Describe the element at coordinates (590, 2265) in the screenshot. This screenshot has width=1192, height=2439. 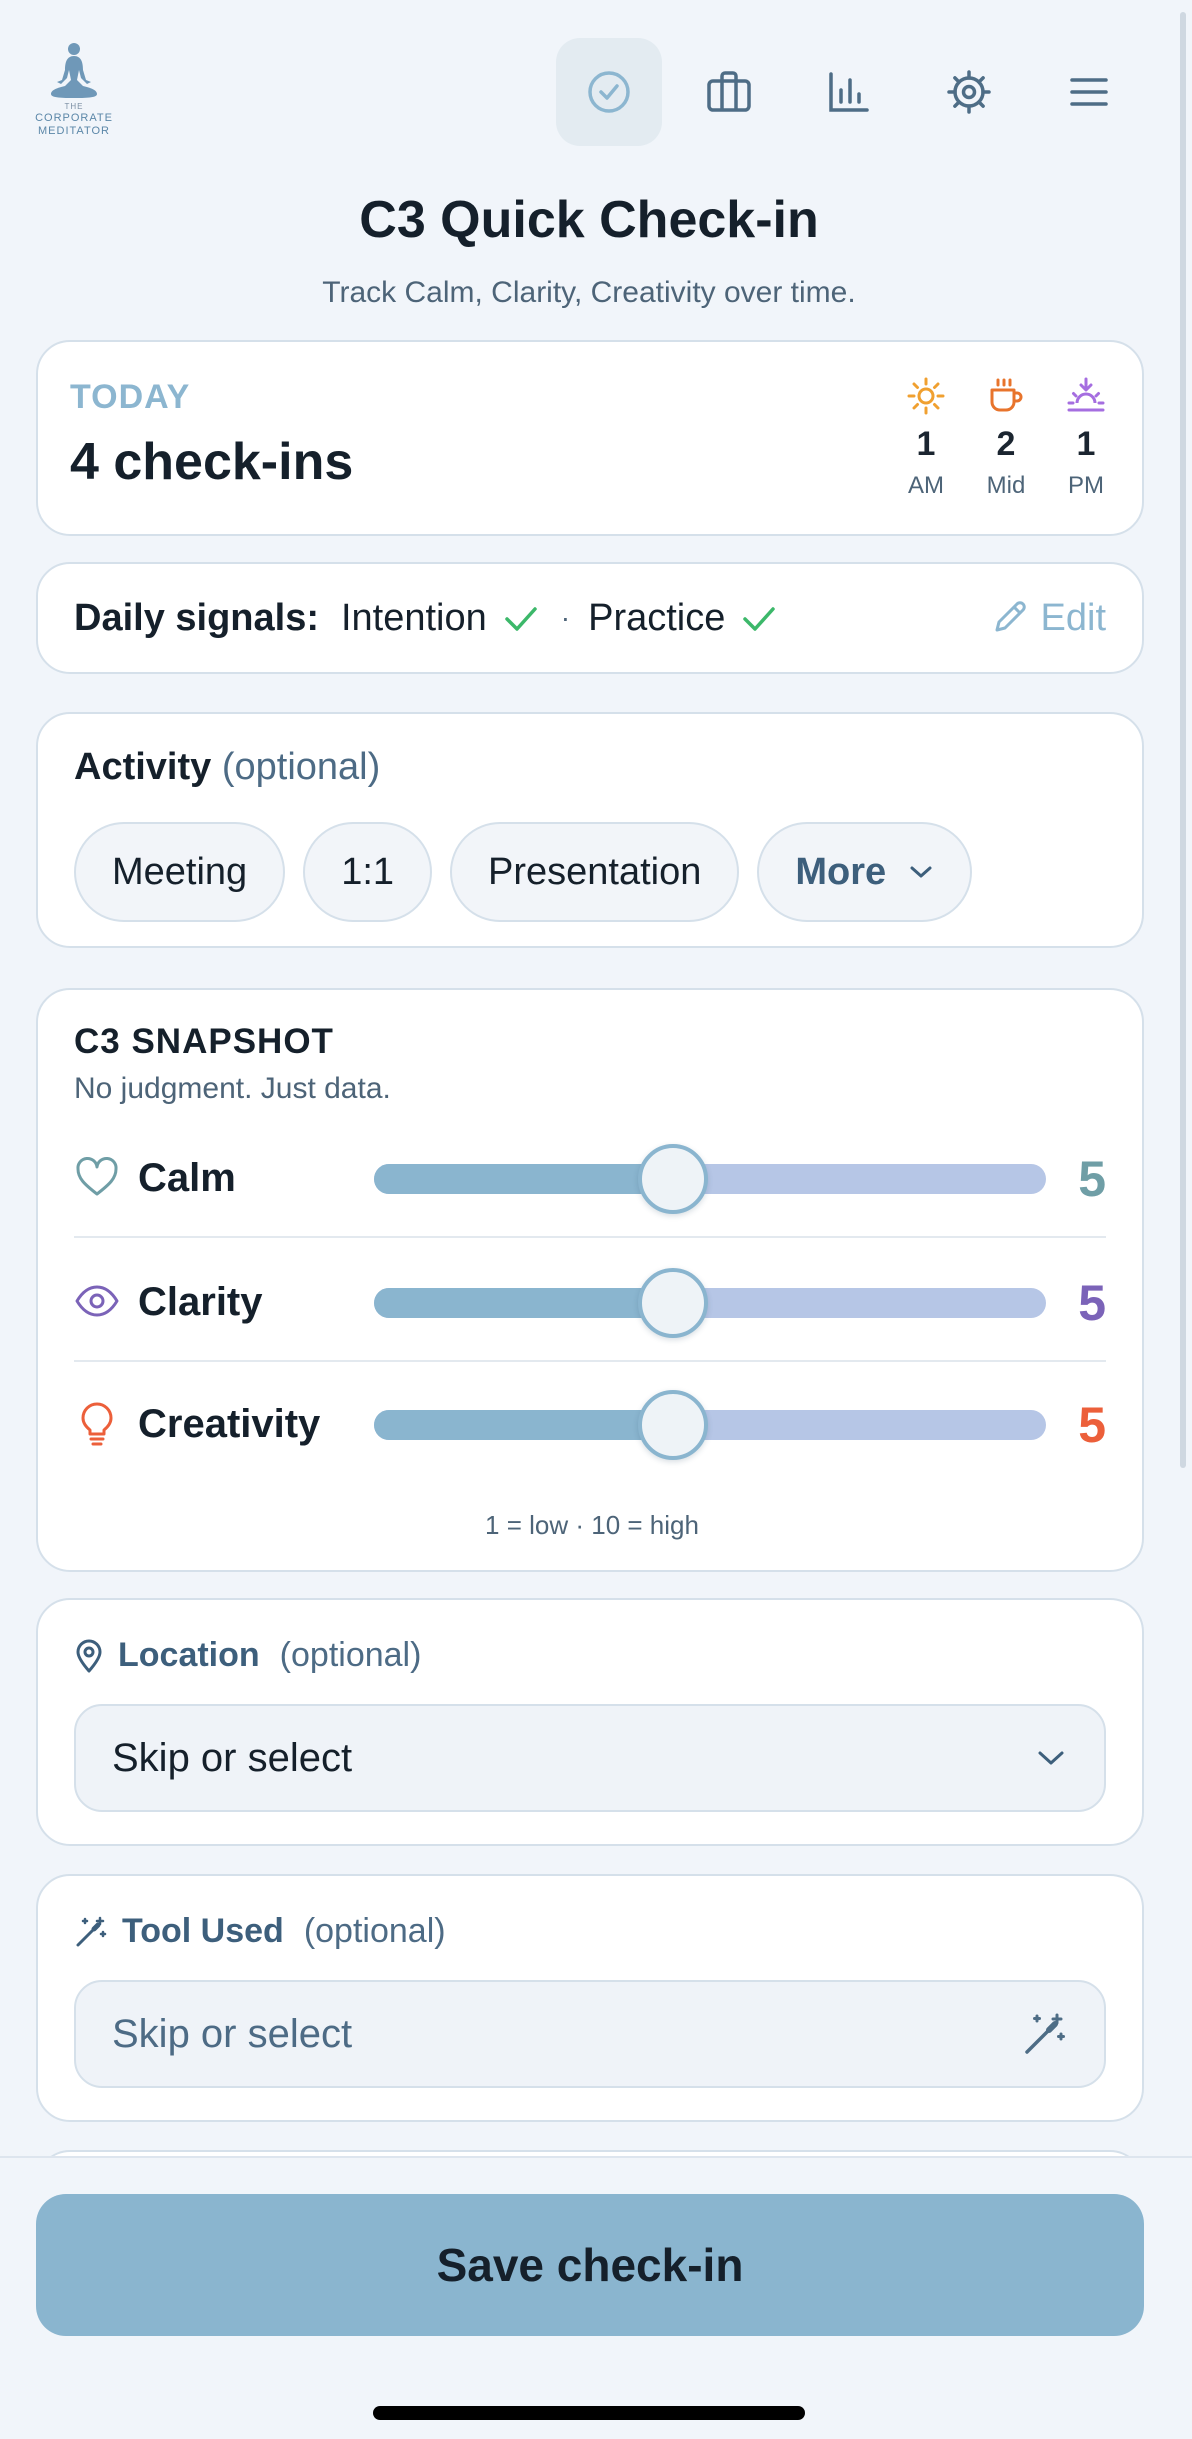
I see `save-check-in-button: Save check-in` at that location.